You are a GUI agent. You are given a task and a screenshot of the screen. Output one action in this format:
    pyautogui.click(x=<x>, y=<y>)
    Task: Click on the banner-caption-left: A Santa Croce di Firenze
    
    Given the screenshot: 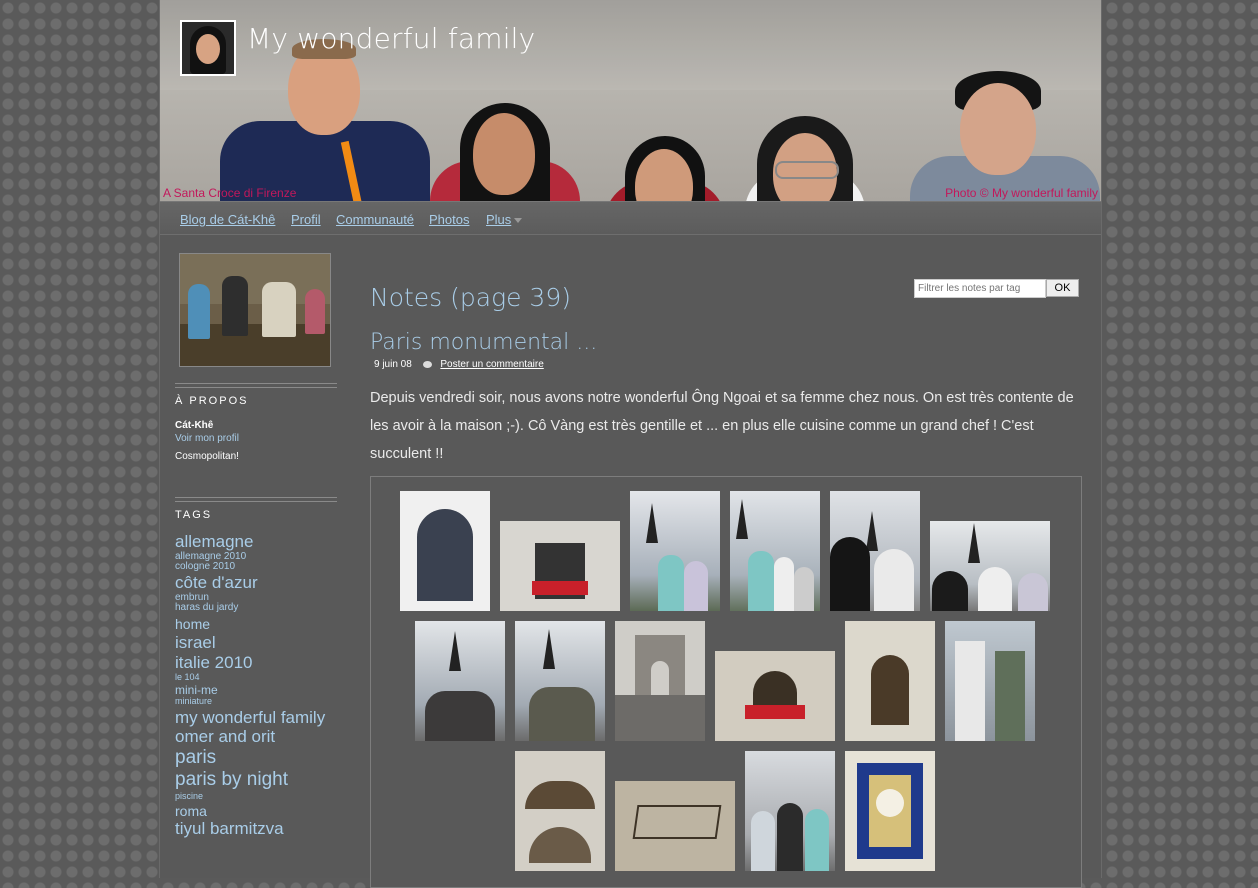 What is the action you would take?
    pyautogui.click(x=230, y=193)
    